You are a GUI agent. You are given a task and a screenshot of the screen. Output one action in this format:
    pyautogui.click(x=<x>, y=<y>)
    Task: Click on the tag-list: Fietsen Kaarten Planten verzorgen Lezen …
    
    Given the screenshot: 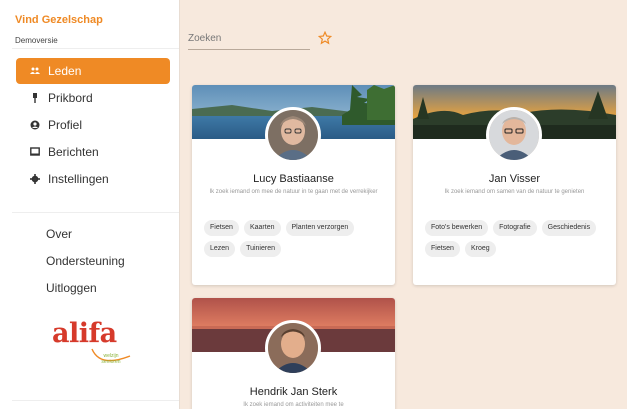 What is the action you would take?
    pyautogui.click(x=296, y=238)
    